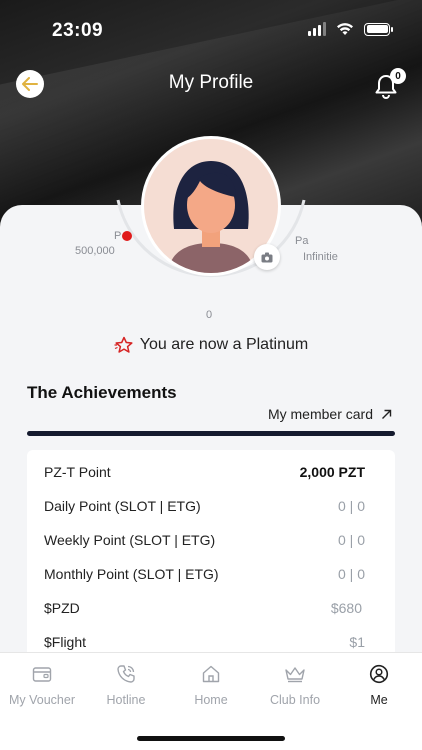 The width and height of the screenshot is (422, 750). Describe the element at coordinates (126, 684) in the screenshot. I see `tab-hotline: Hotline` at that location.